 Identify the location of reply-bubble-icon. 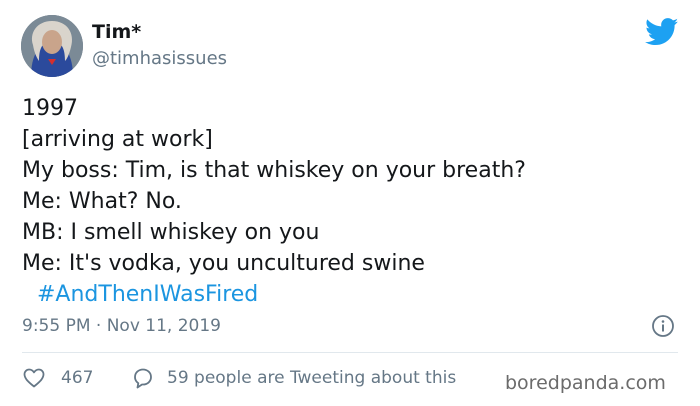
(143, 378).